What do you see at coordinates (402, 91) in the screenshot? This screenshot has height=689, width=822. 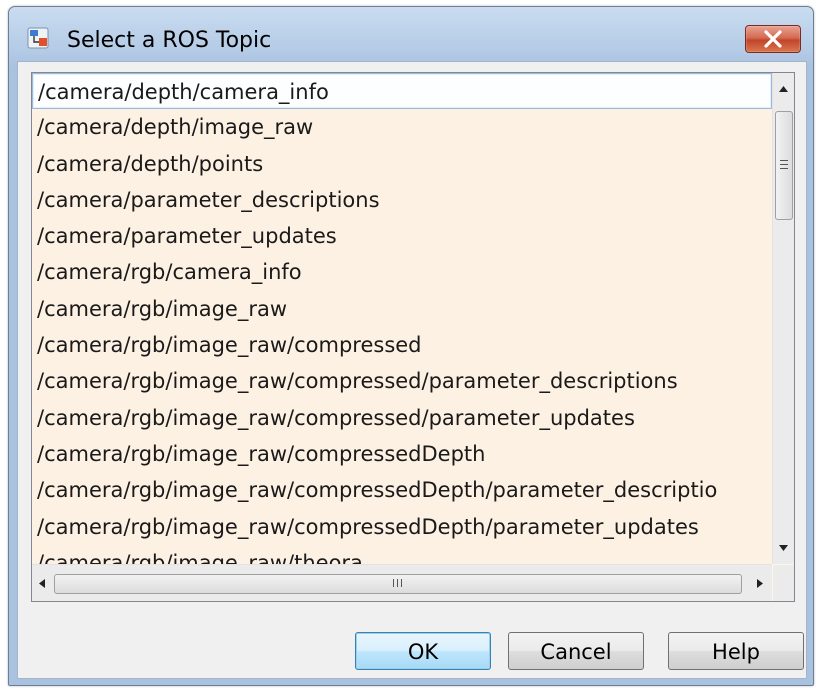 I see `topic-list-item: /camera/depth/camera_info` at bounding box center [402, 91].